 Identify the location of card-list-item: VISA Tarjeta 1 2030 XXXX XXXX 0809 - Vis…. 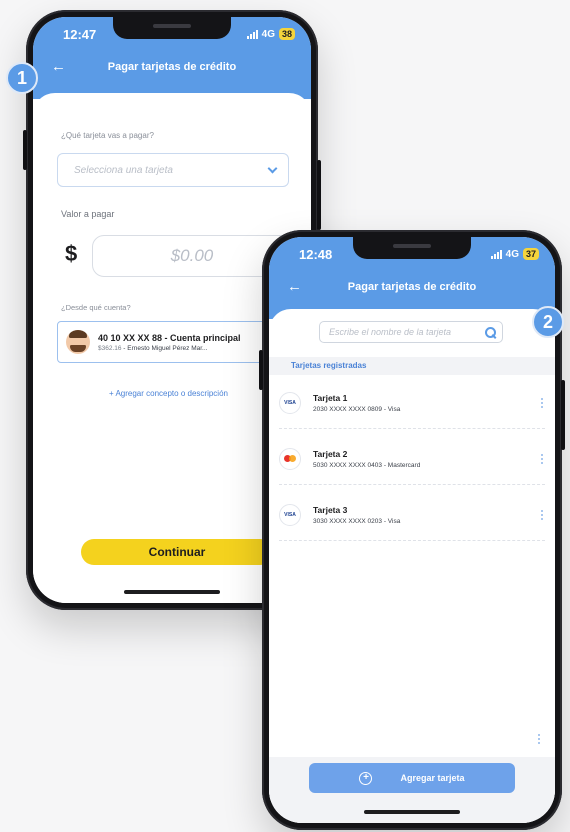
(412, 403).